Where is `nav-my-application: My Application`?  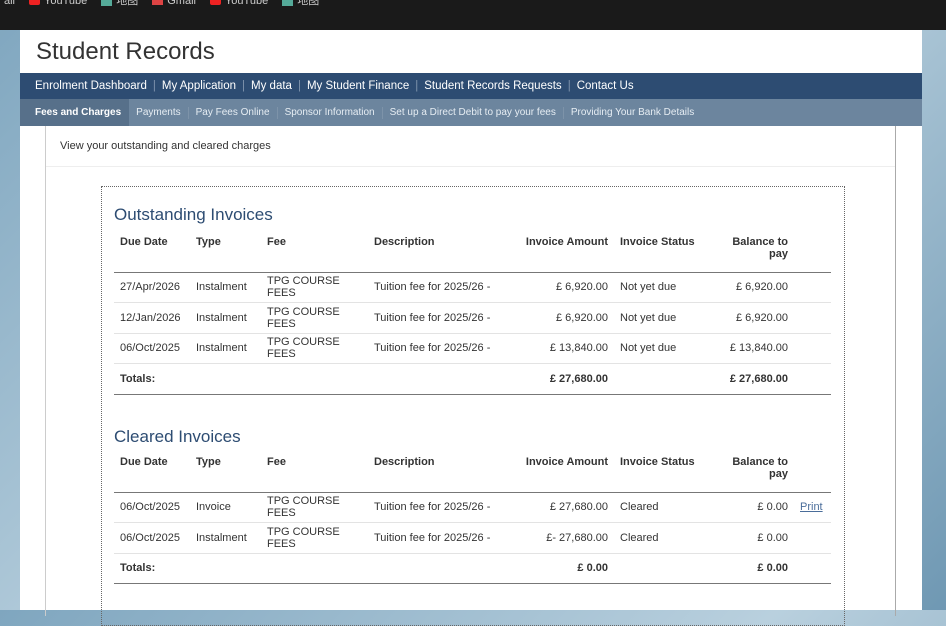 nav-my-application: My Application is located at coordinates (199, 86).